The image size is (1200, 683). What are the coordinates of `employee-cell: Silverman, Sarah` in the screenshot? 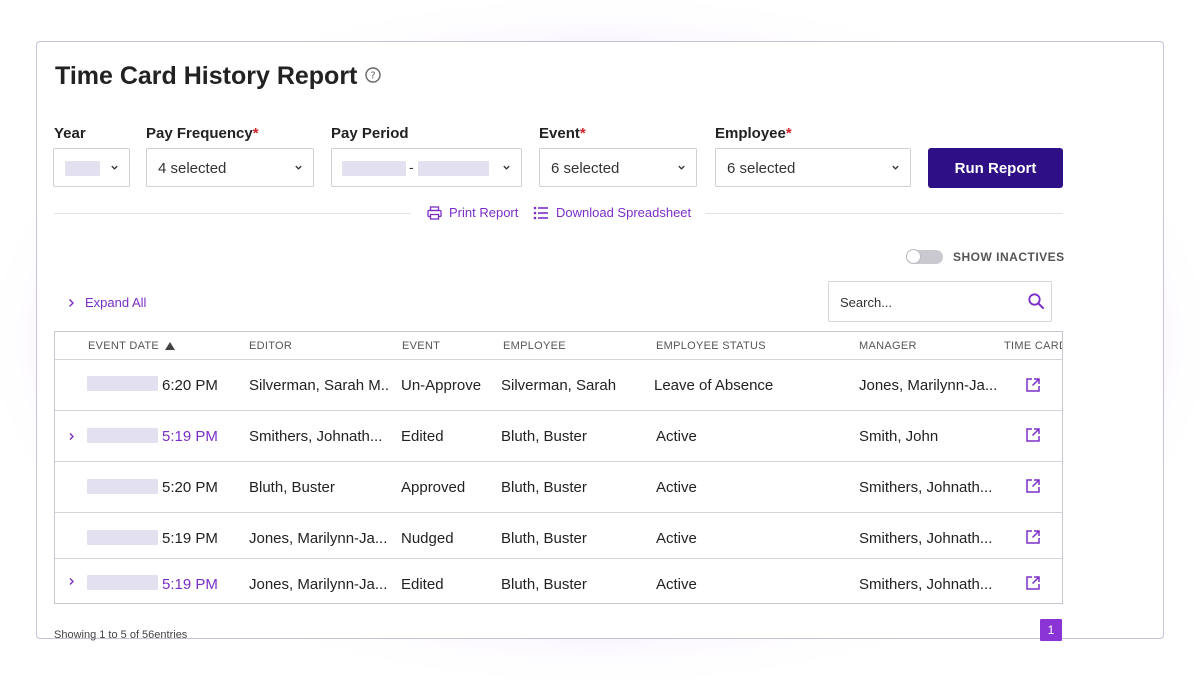 It's located at (559, 385).